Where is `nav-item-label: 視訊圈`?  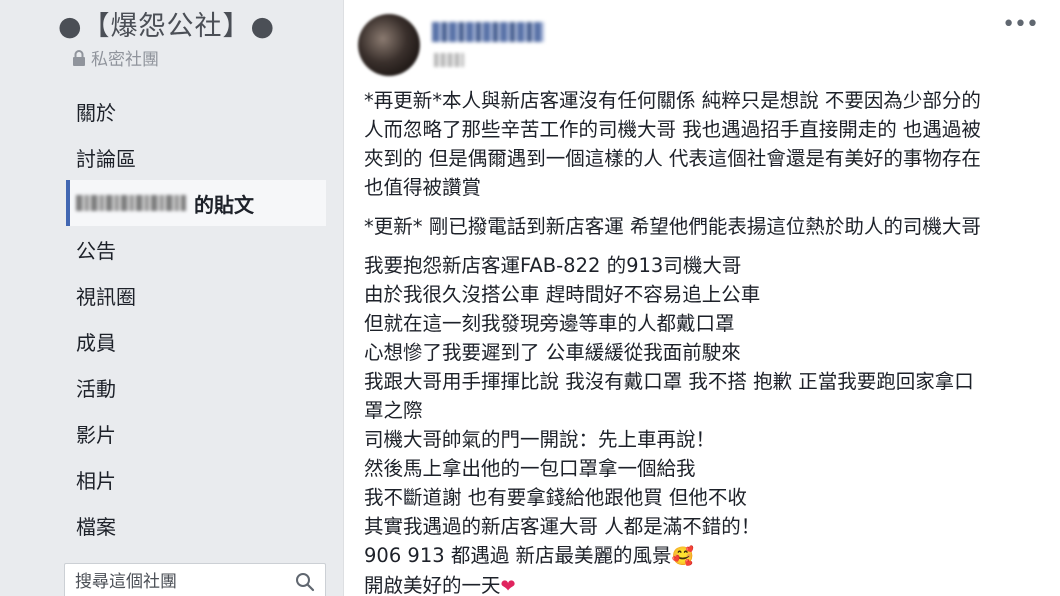 nav-item-label: 視訊圈 is located at coordinates (106, 296).